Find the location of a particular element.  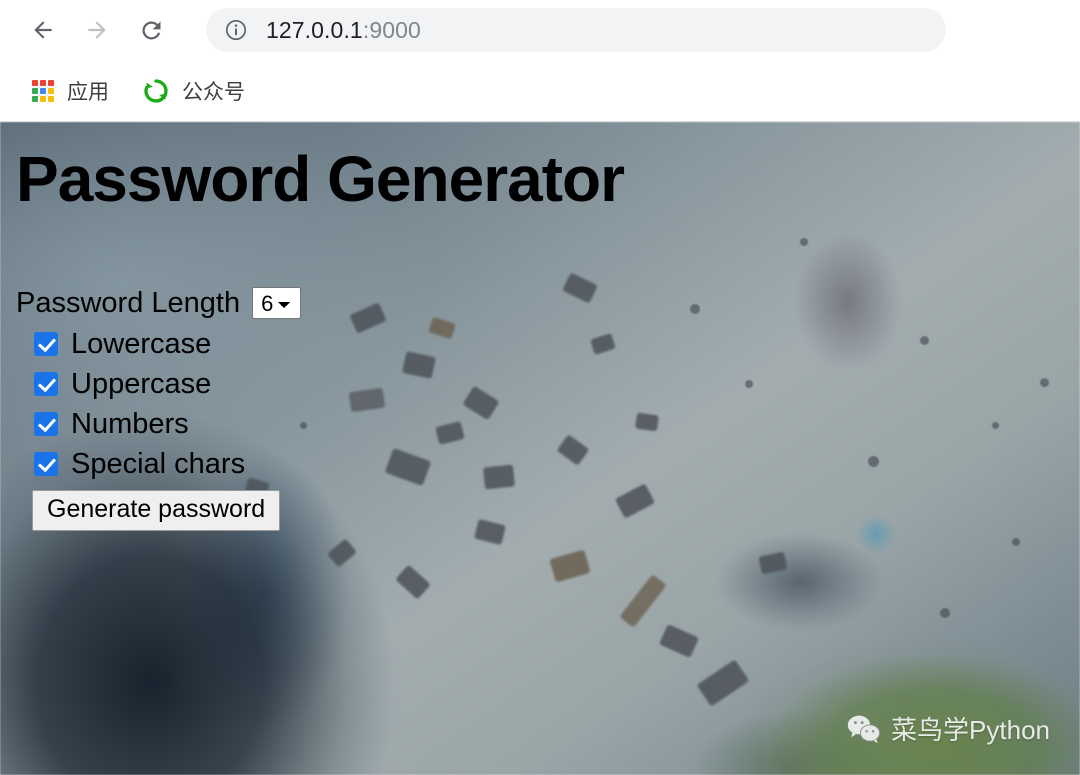

page-title: Password Generator is located at coordinates (320, 179).